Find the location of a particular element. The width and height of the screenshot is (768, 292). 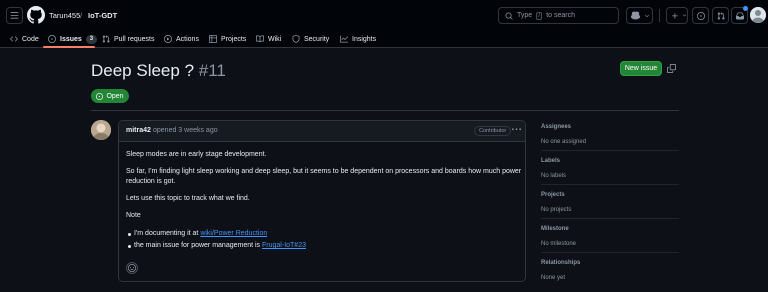

tab-actions: Actions is located at coordinates (181, 39).